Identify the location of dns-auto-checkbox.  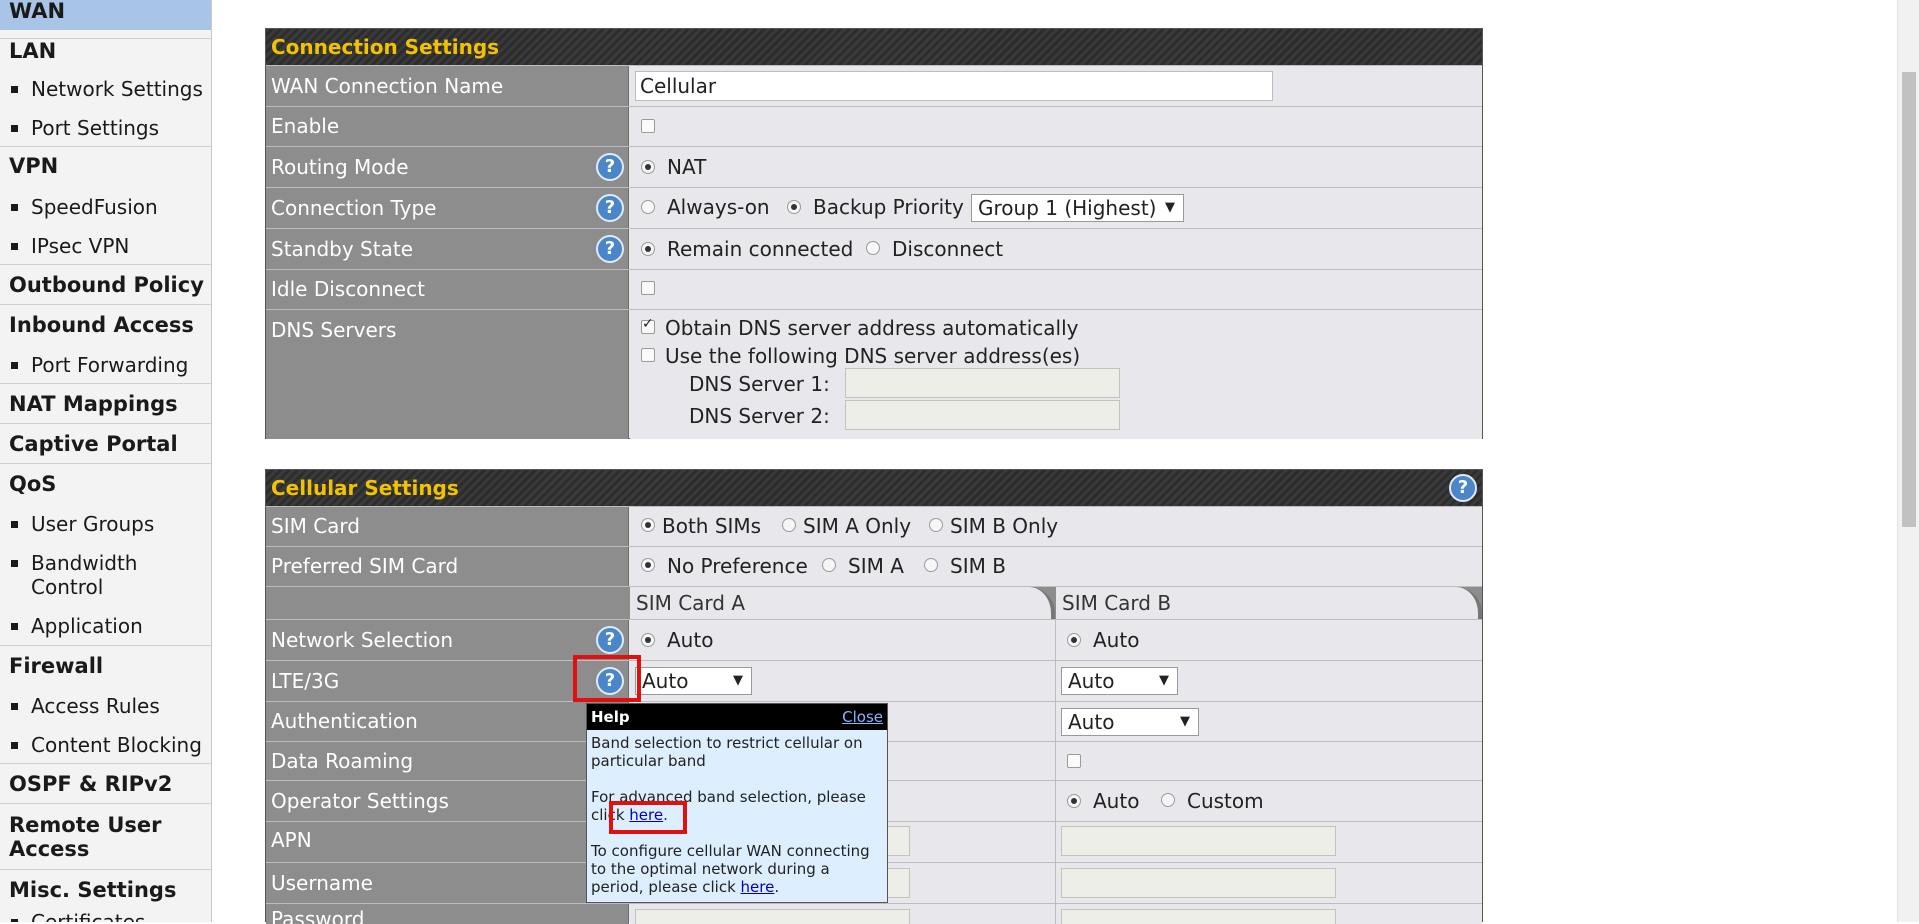
(648, 325).